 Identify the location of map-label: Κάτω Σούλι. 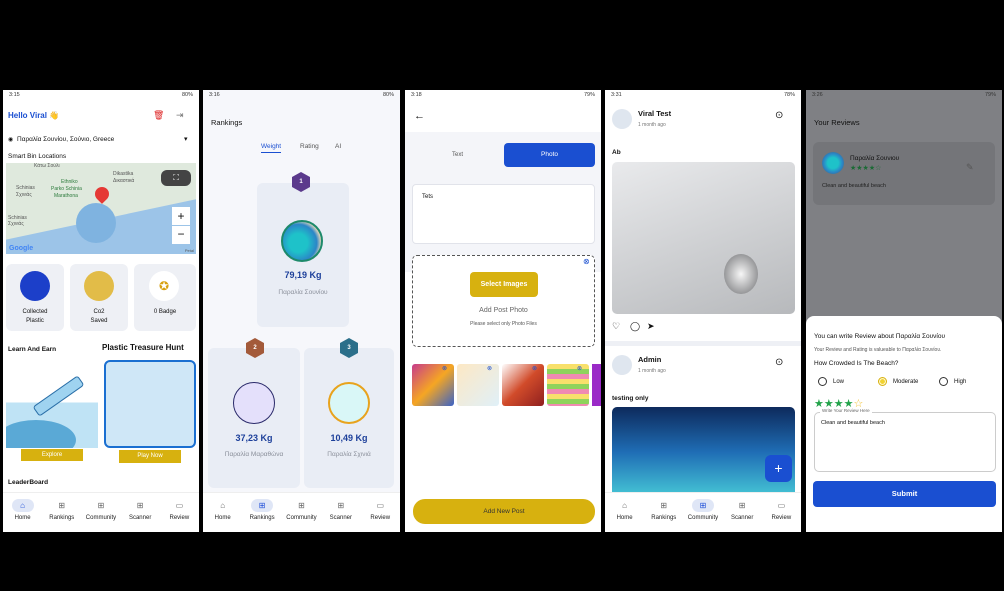
(47, 166).